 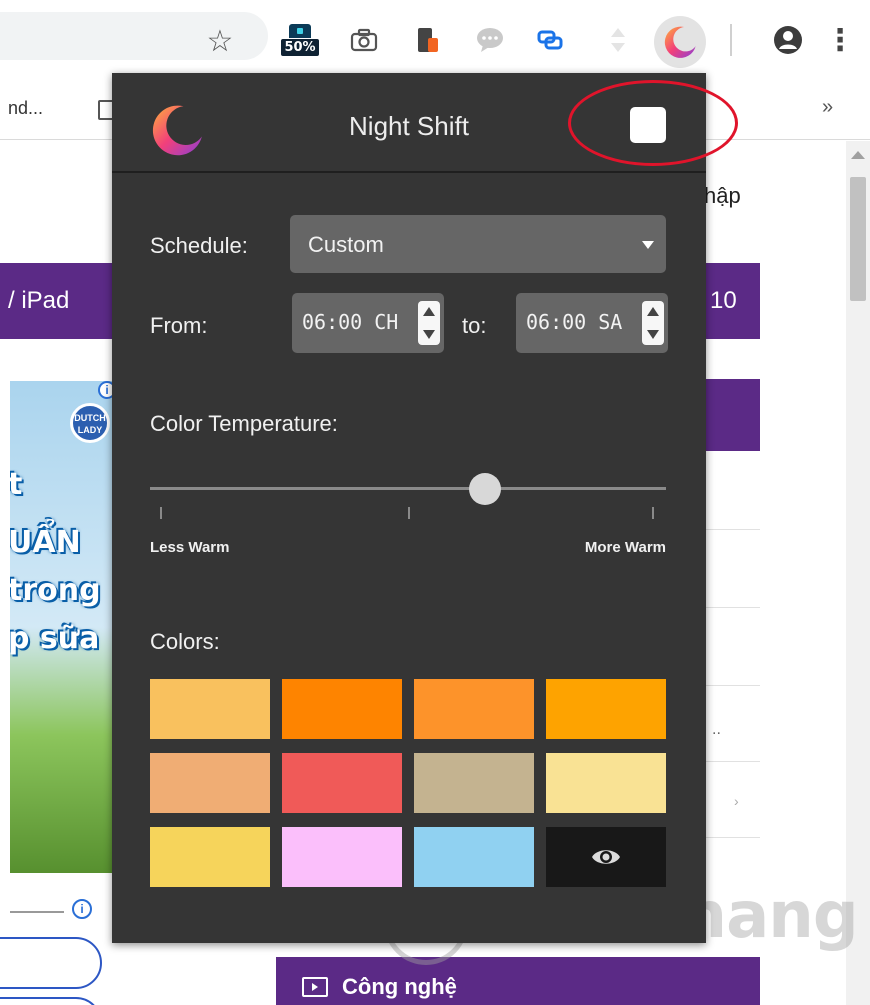 I want to click on ad-info-icon: i, so click(x=105, y=390).